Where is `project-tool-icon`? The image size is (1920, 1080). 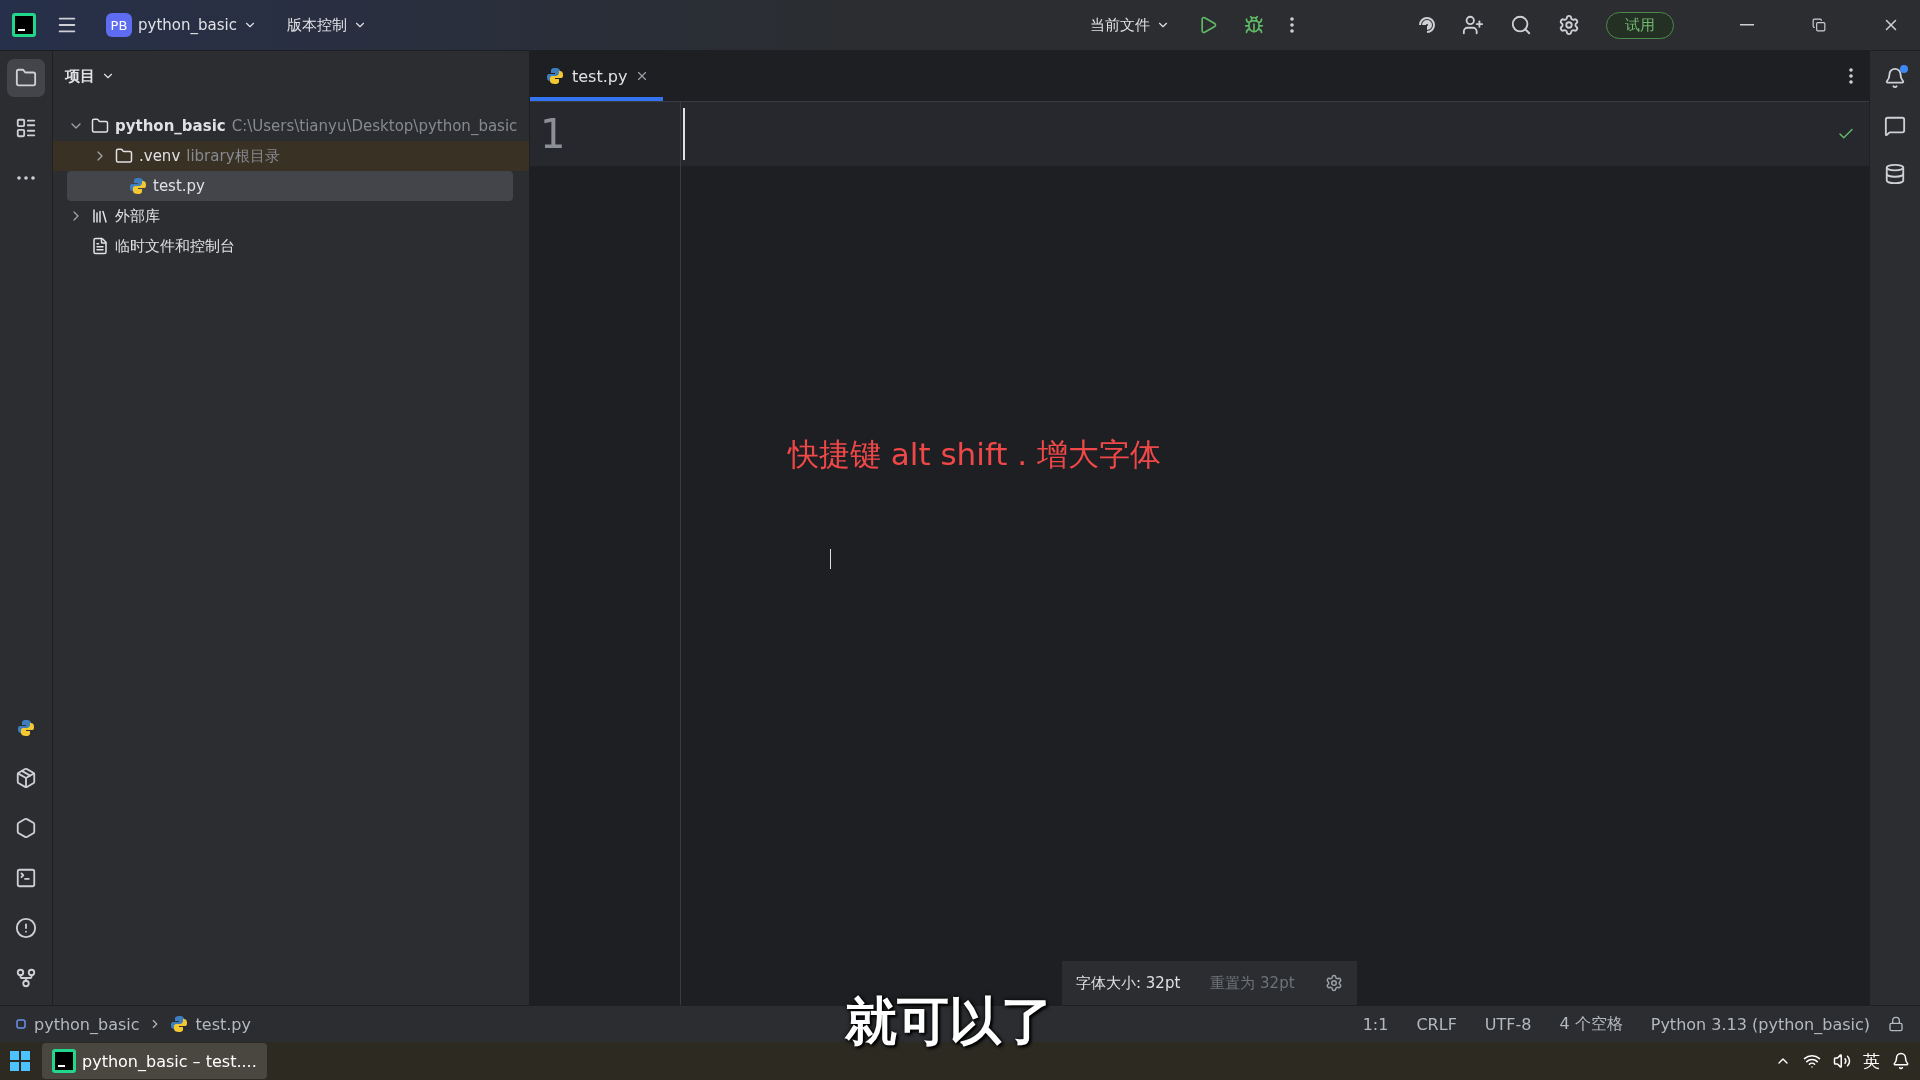 project-tool-icon is located at coordinates (26, 78).